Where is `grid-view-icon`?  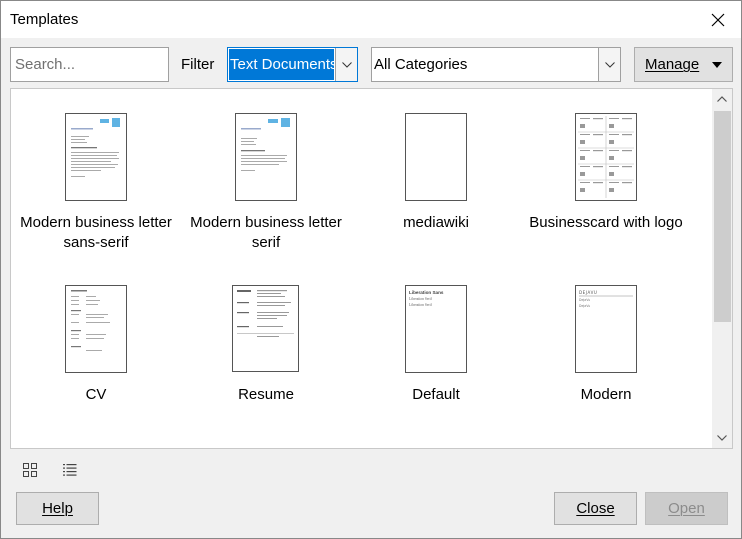
grid-view-icon is located at coordinates (30, 470).